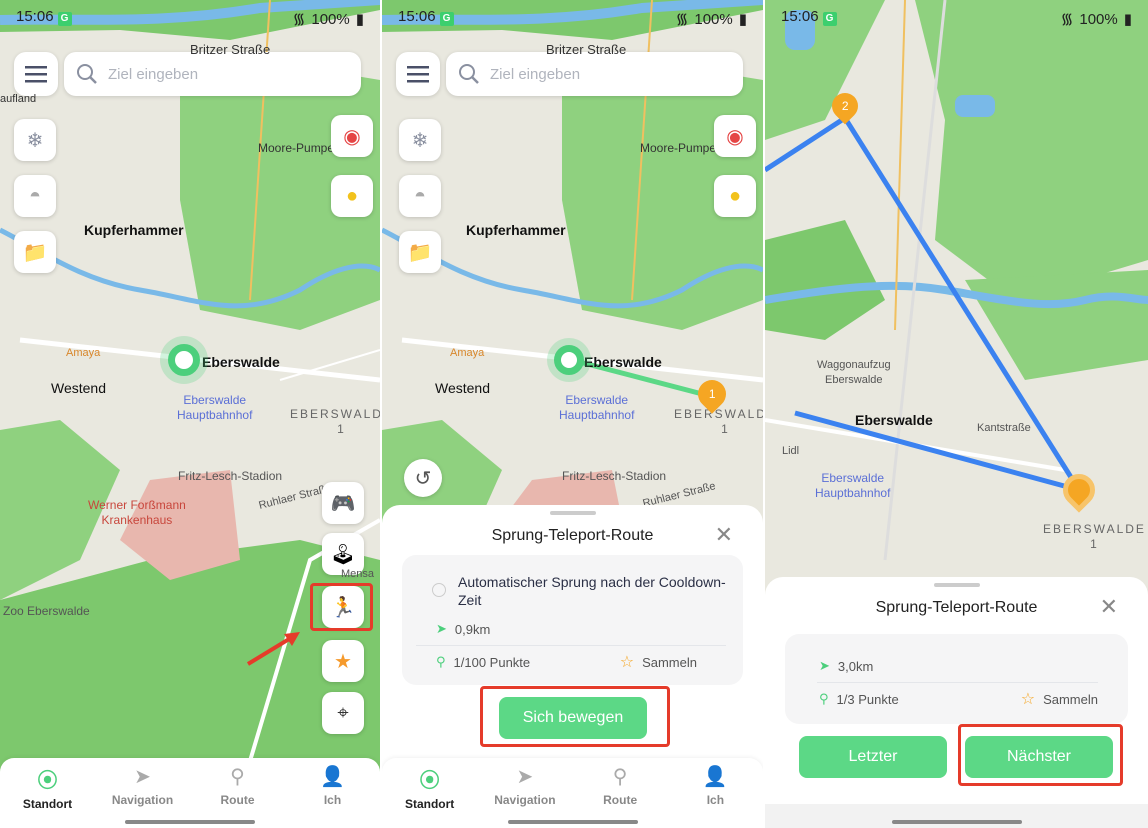 The height and width of the screenshot is (828, 1148). I want to click on favorites-button: ★, so click(343, 661).